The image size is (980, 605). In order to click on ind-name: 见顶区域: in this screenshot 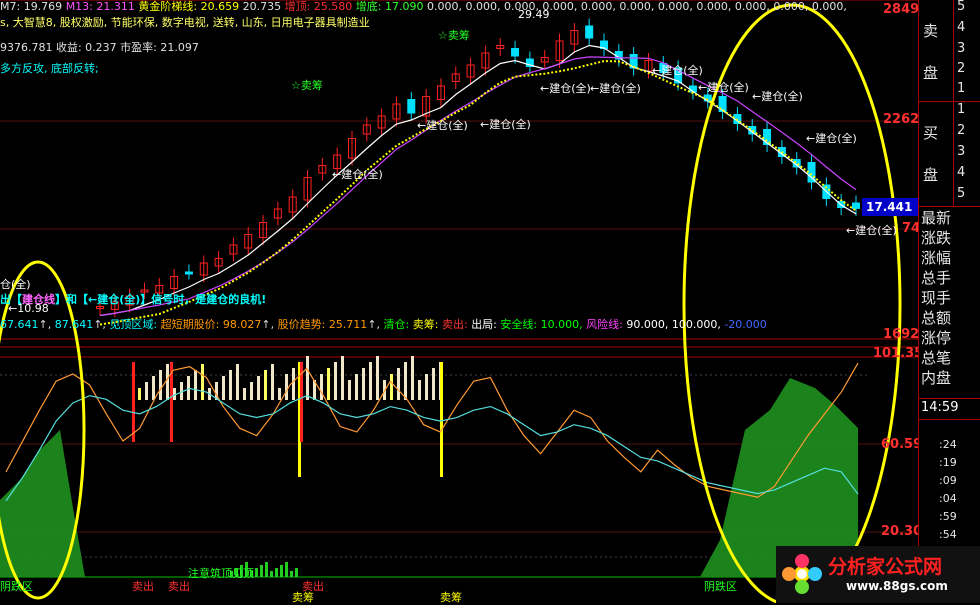, I will do `click(133, 324)`.